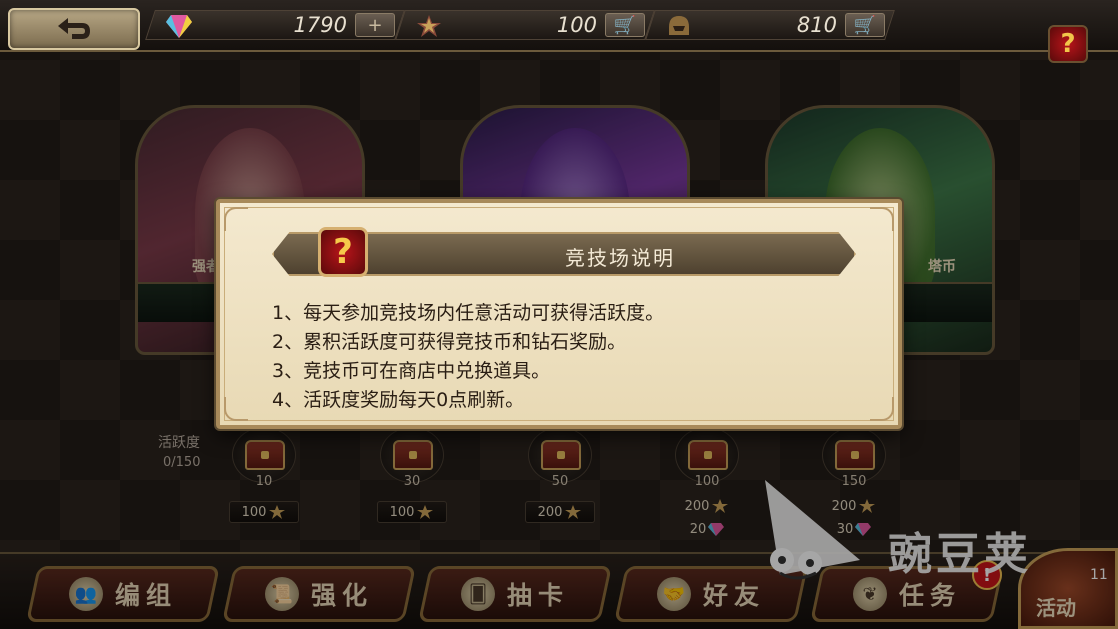 This screenshot has height=629, width=1118. Describe the element at coordinates (320, 25) in the screenshot. I see `resource-value: 1790` at that location.